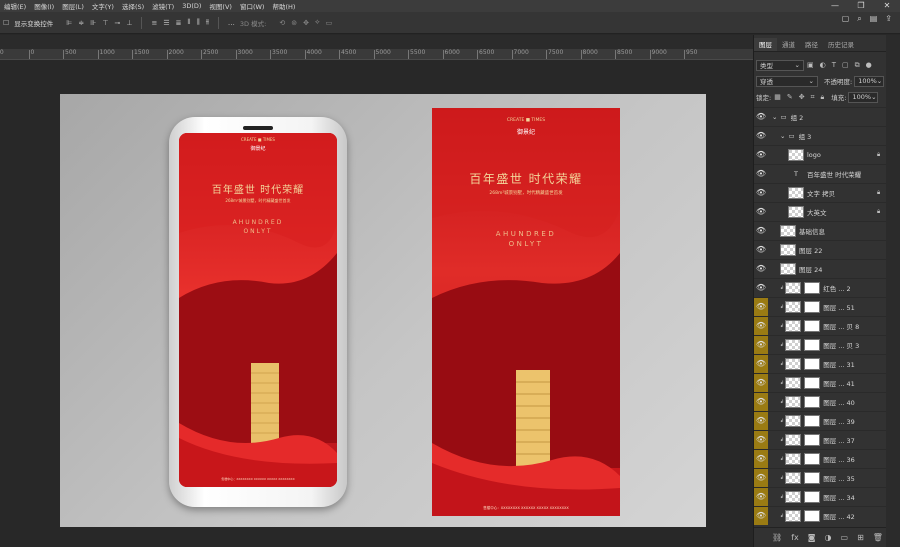 The height and width of the screenshot is (547, 900). Describe the element at coordinates (780, 65) in the screenshot. I see `kind-select: 类型 ⌄` at that location.